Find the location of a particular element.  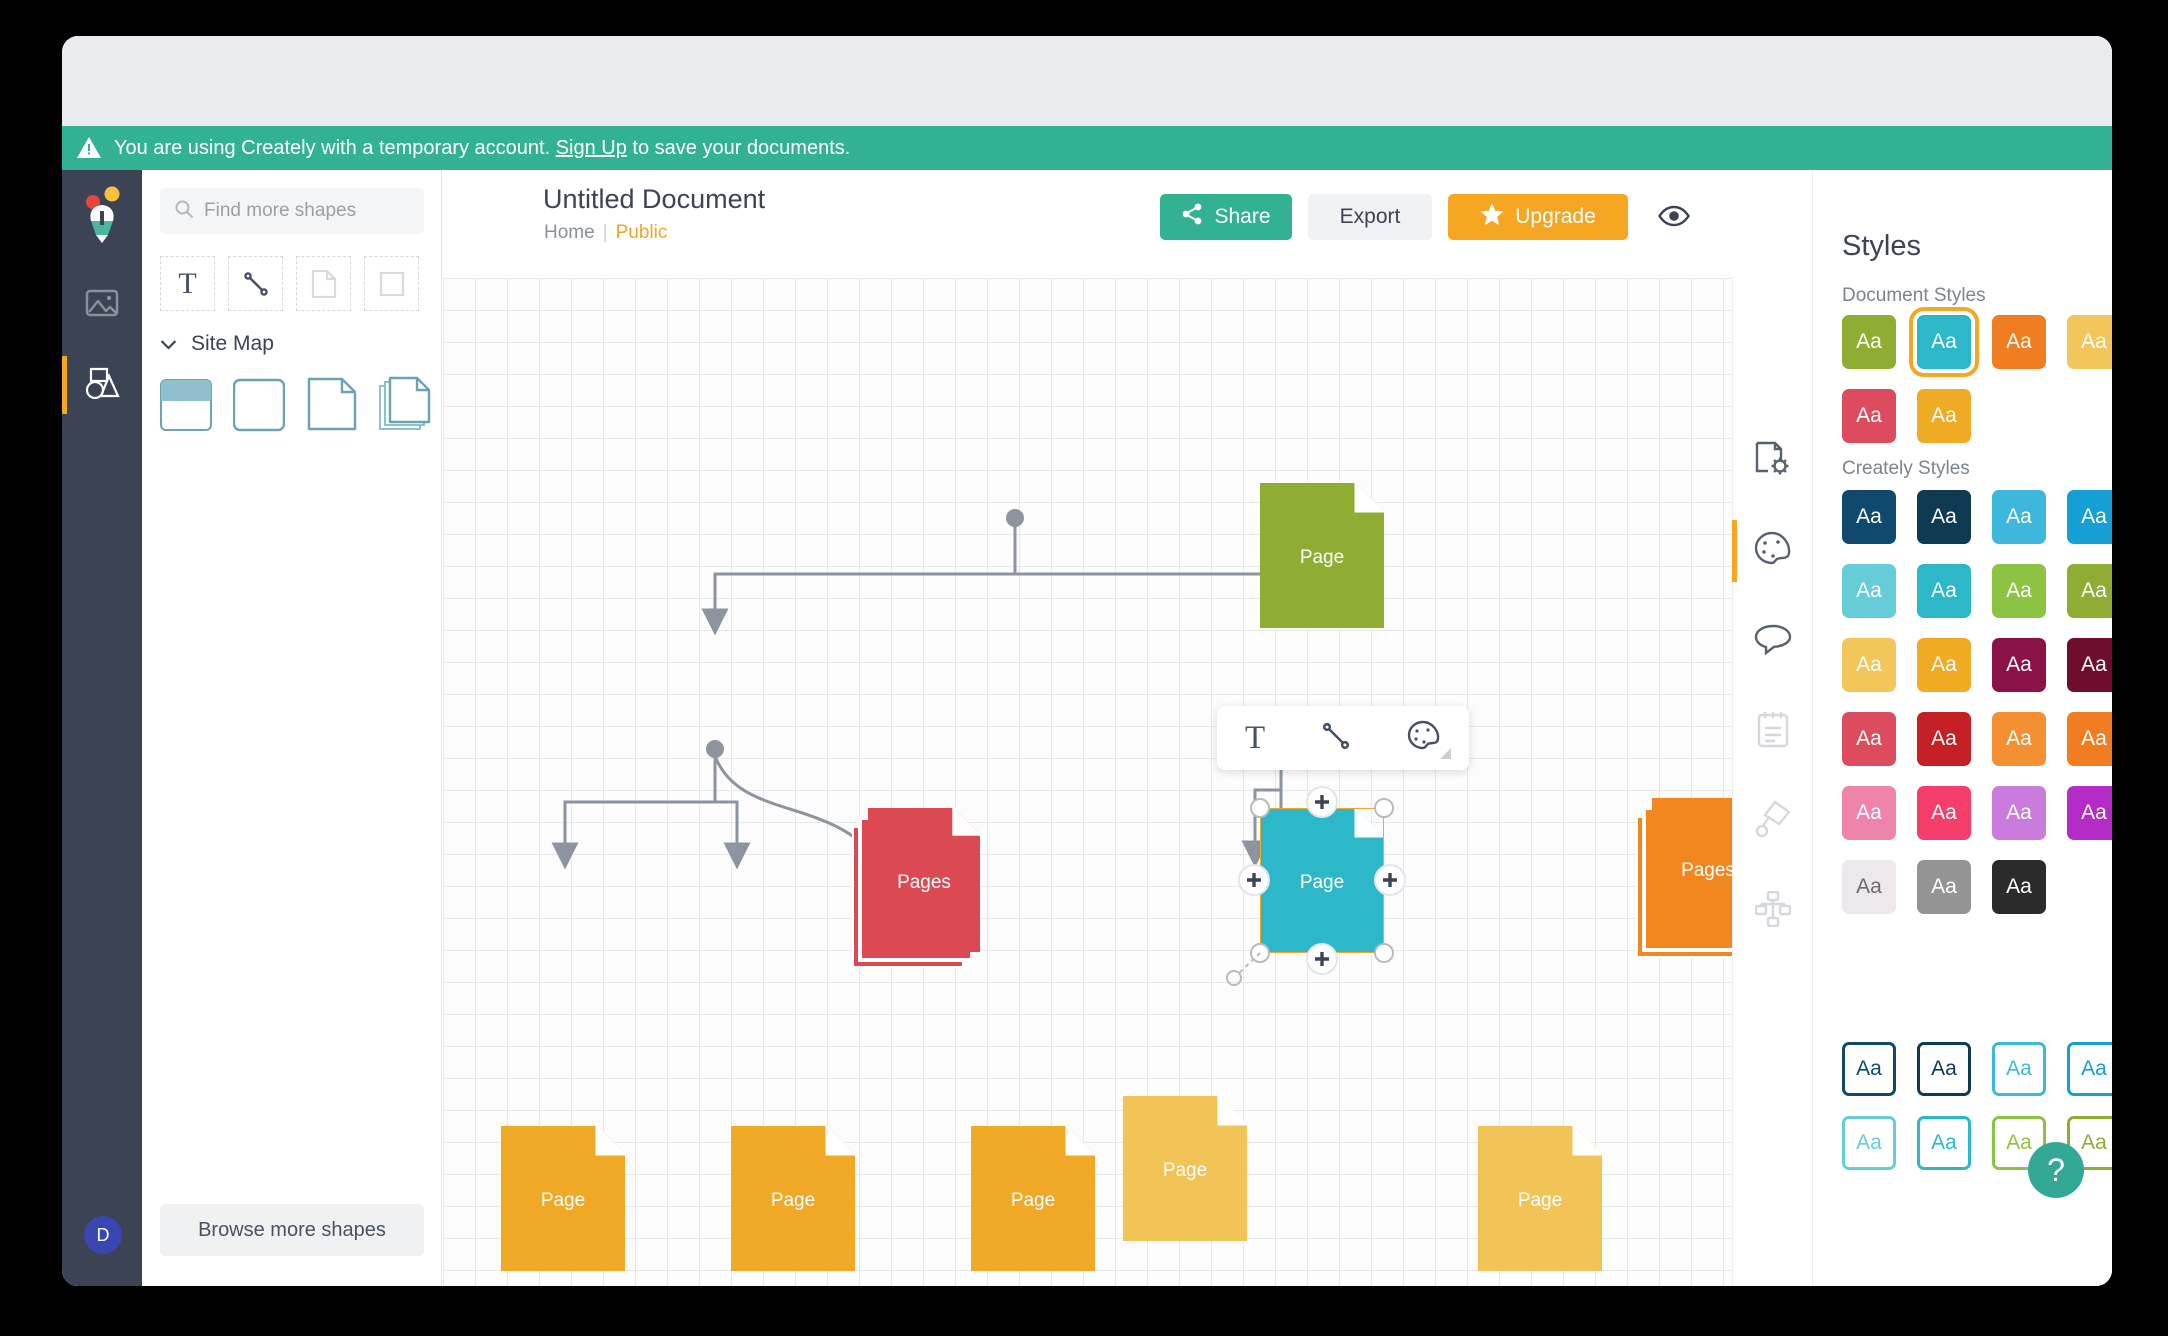

canvas-shape-leaf-1: Page is located at coordinates (563, 1201).